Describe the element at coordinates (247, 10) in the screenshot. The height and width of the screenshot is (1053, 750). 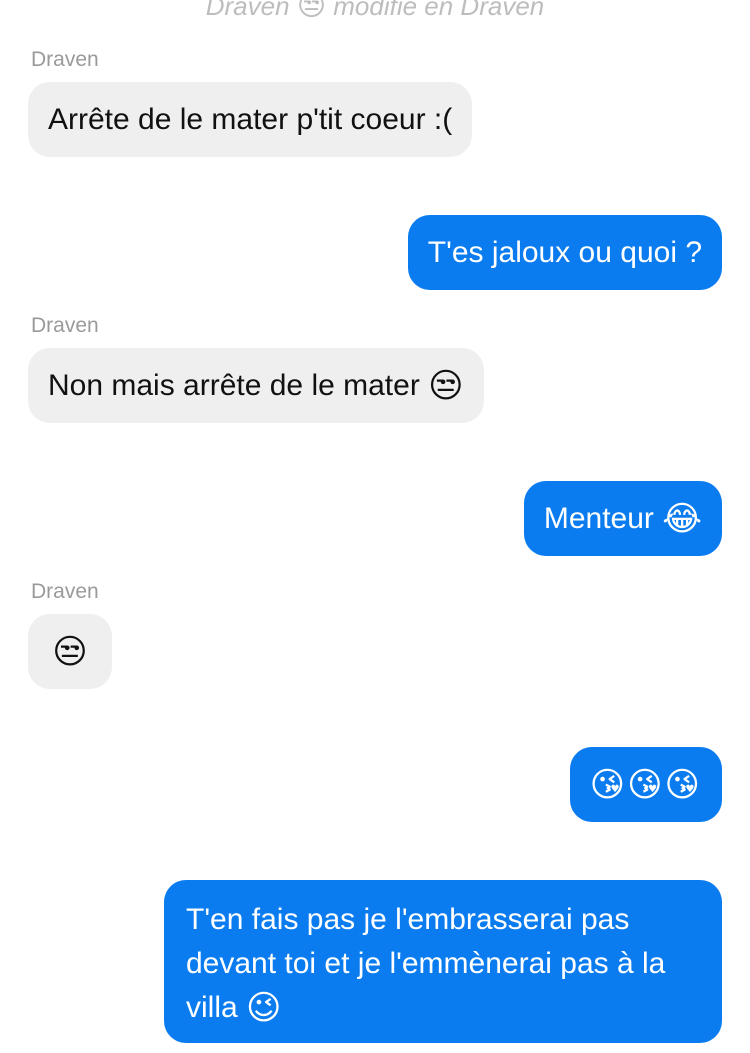
I see `notice-old-name: Draven` at that location.